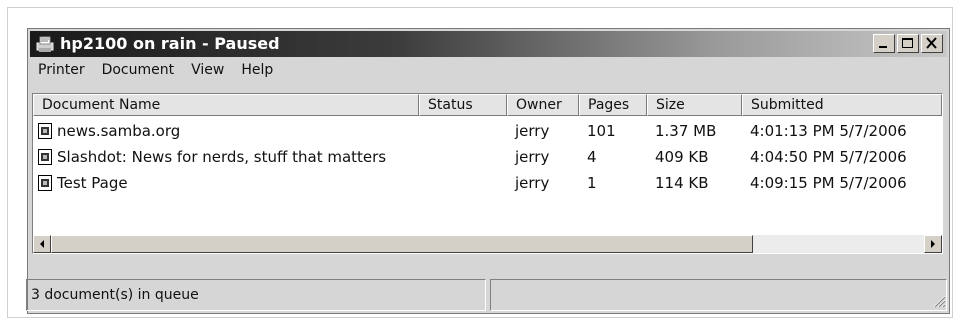  I want to click on printer-icon, so click(45, 44).